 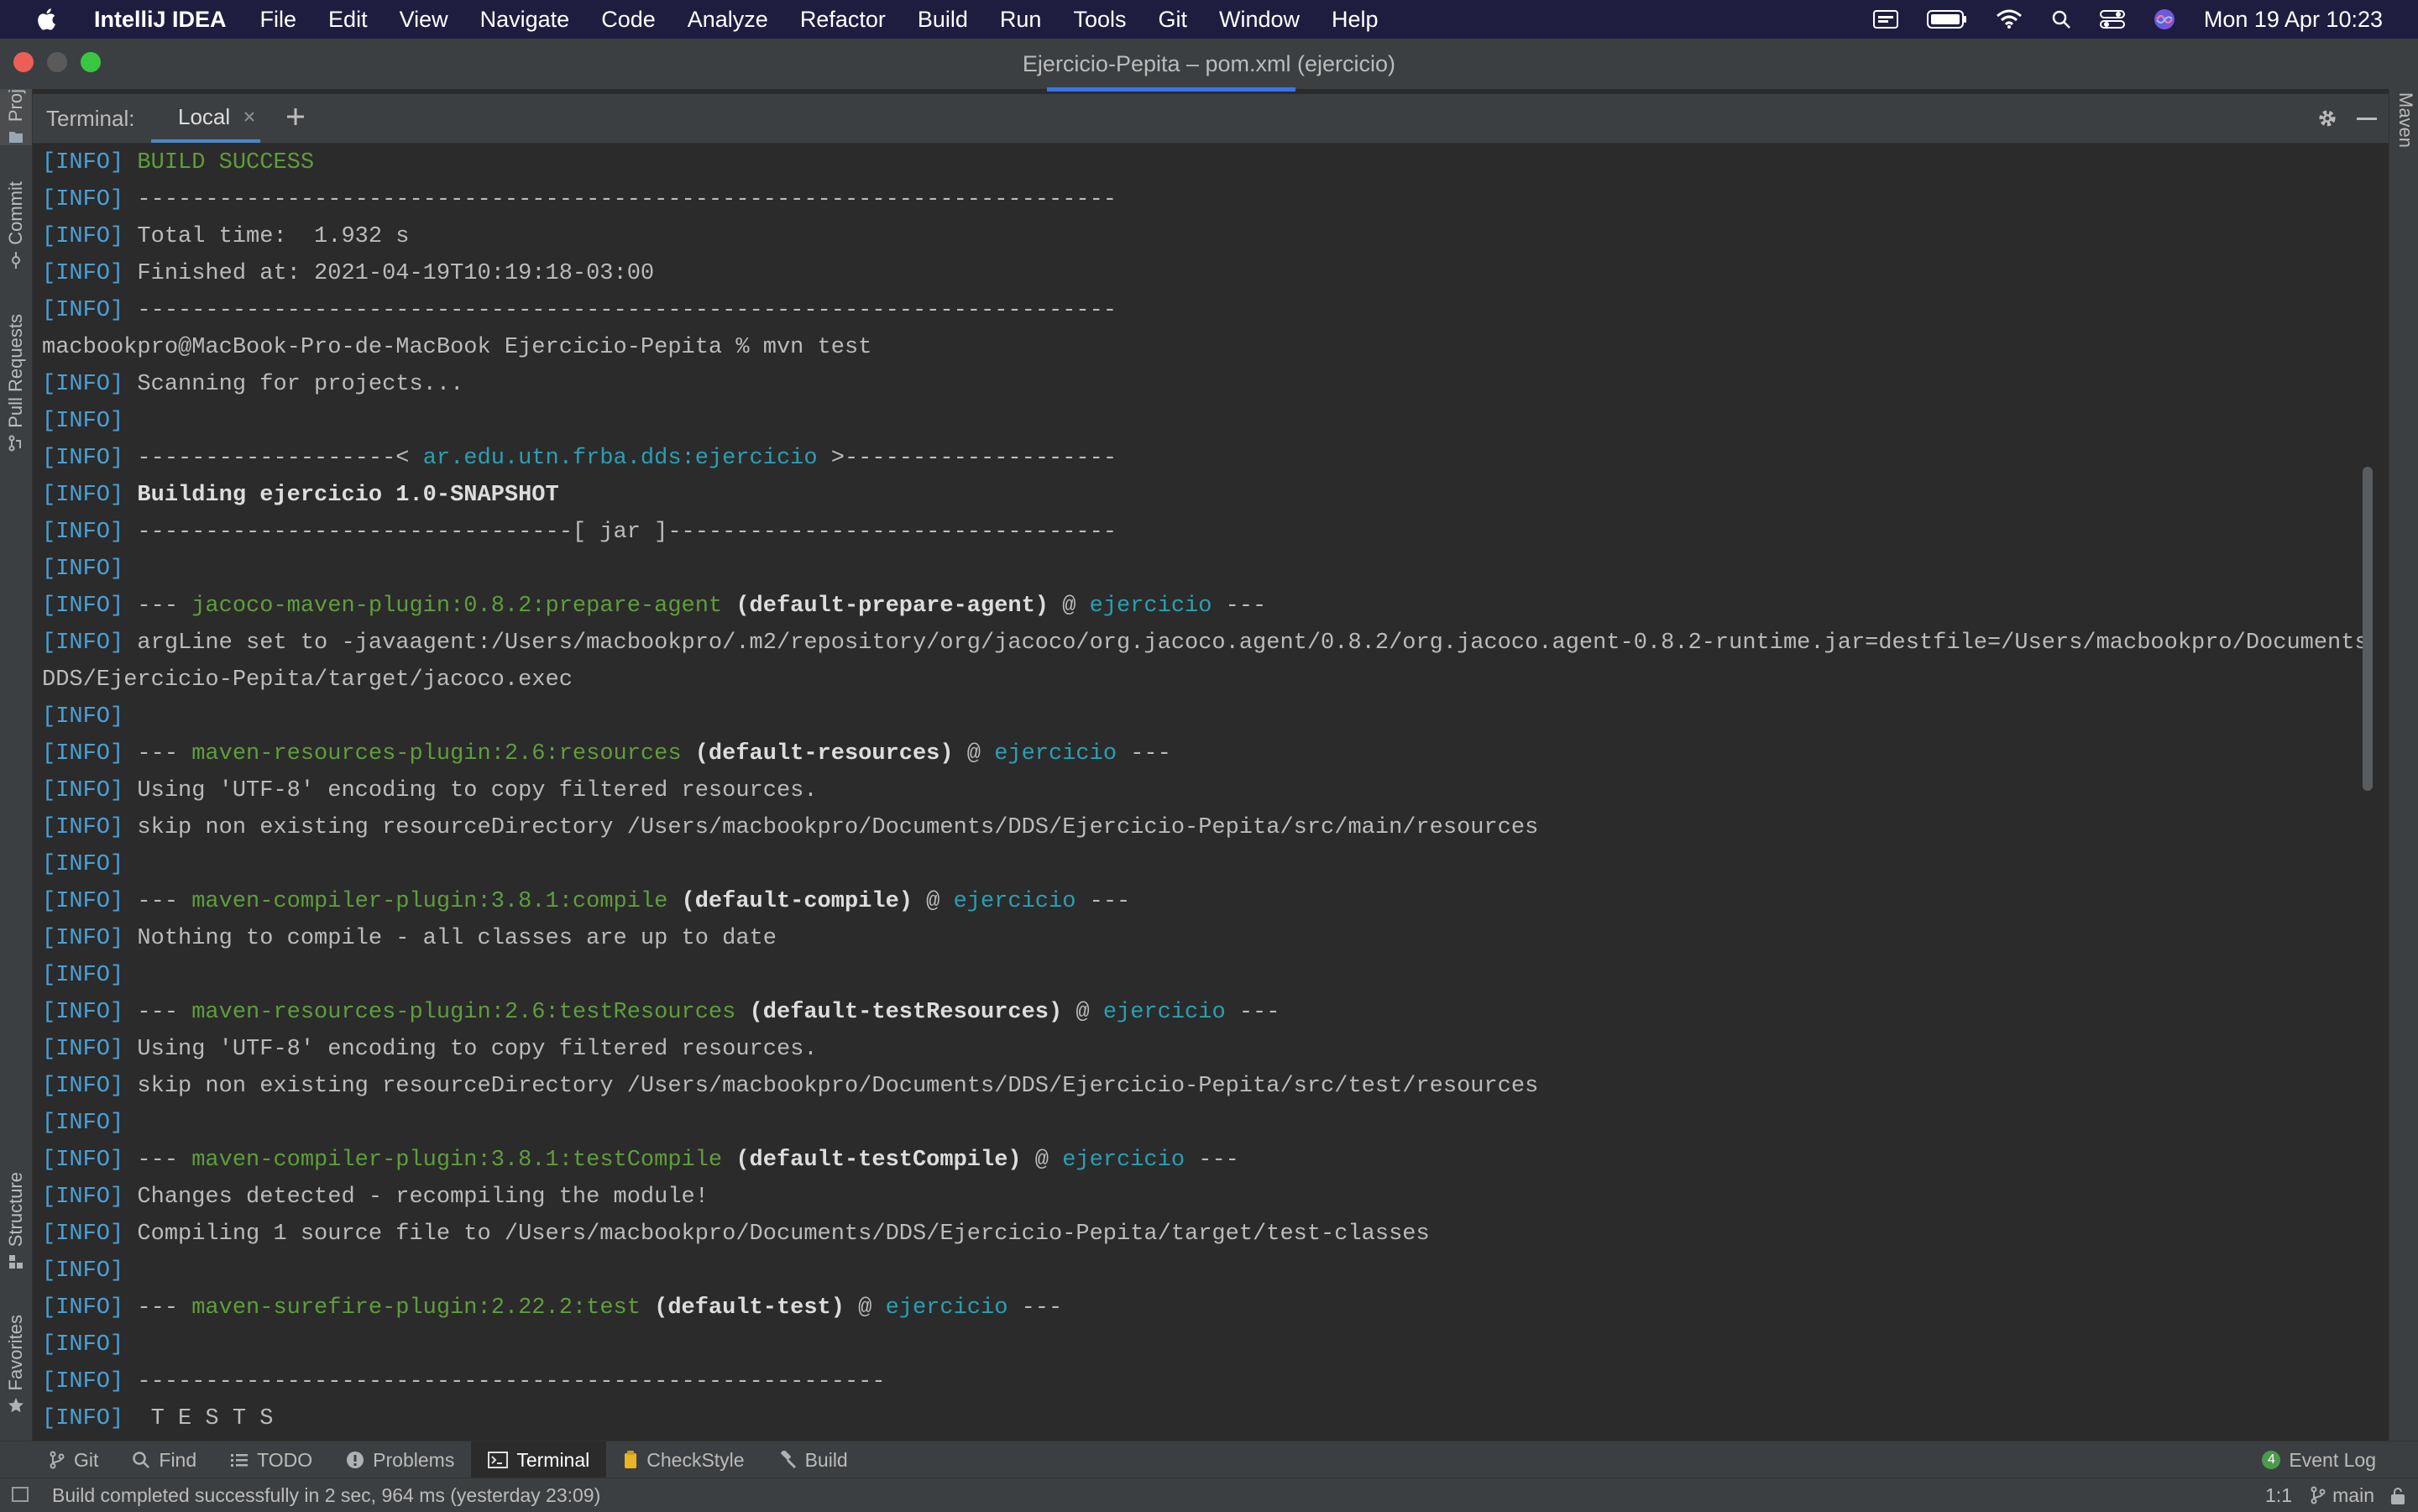 What do you see at coordinates (2405, 120) in the screenshot?
I see `maven-tool-tab: Maven` at bounding box center [2405, 120].